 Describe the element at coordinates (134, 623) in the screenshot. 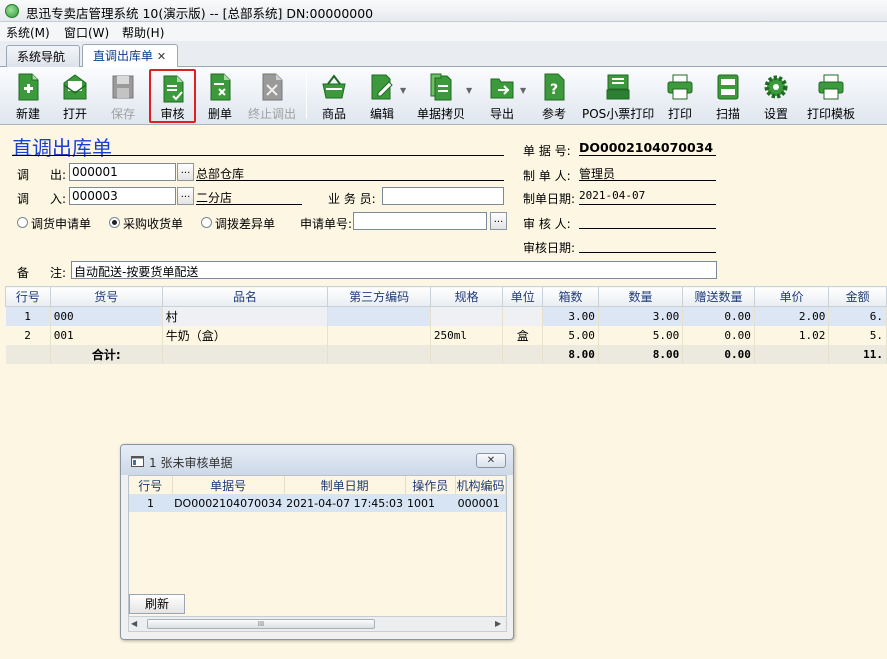

I see `scroll-left-arrow-icon: ◀` at that location.